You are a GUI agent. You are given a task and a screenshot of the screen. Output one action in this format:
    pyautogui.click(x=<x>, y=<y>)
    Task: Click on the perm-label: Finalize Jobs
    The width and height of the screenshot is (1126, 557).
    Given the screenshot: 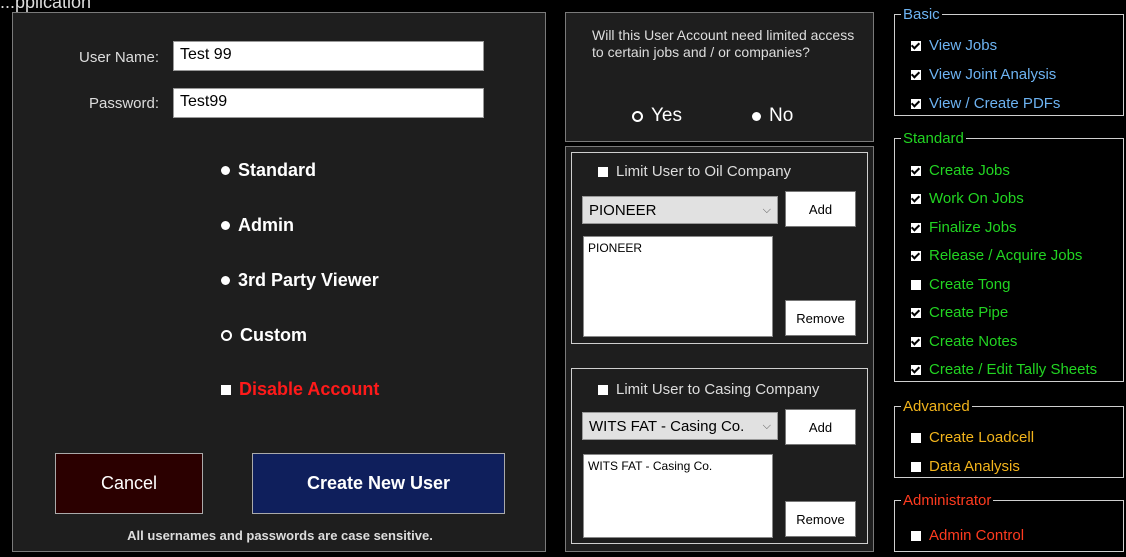 What is the action you would take?
    pyautogui.click(x=973, y=227)
    